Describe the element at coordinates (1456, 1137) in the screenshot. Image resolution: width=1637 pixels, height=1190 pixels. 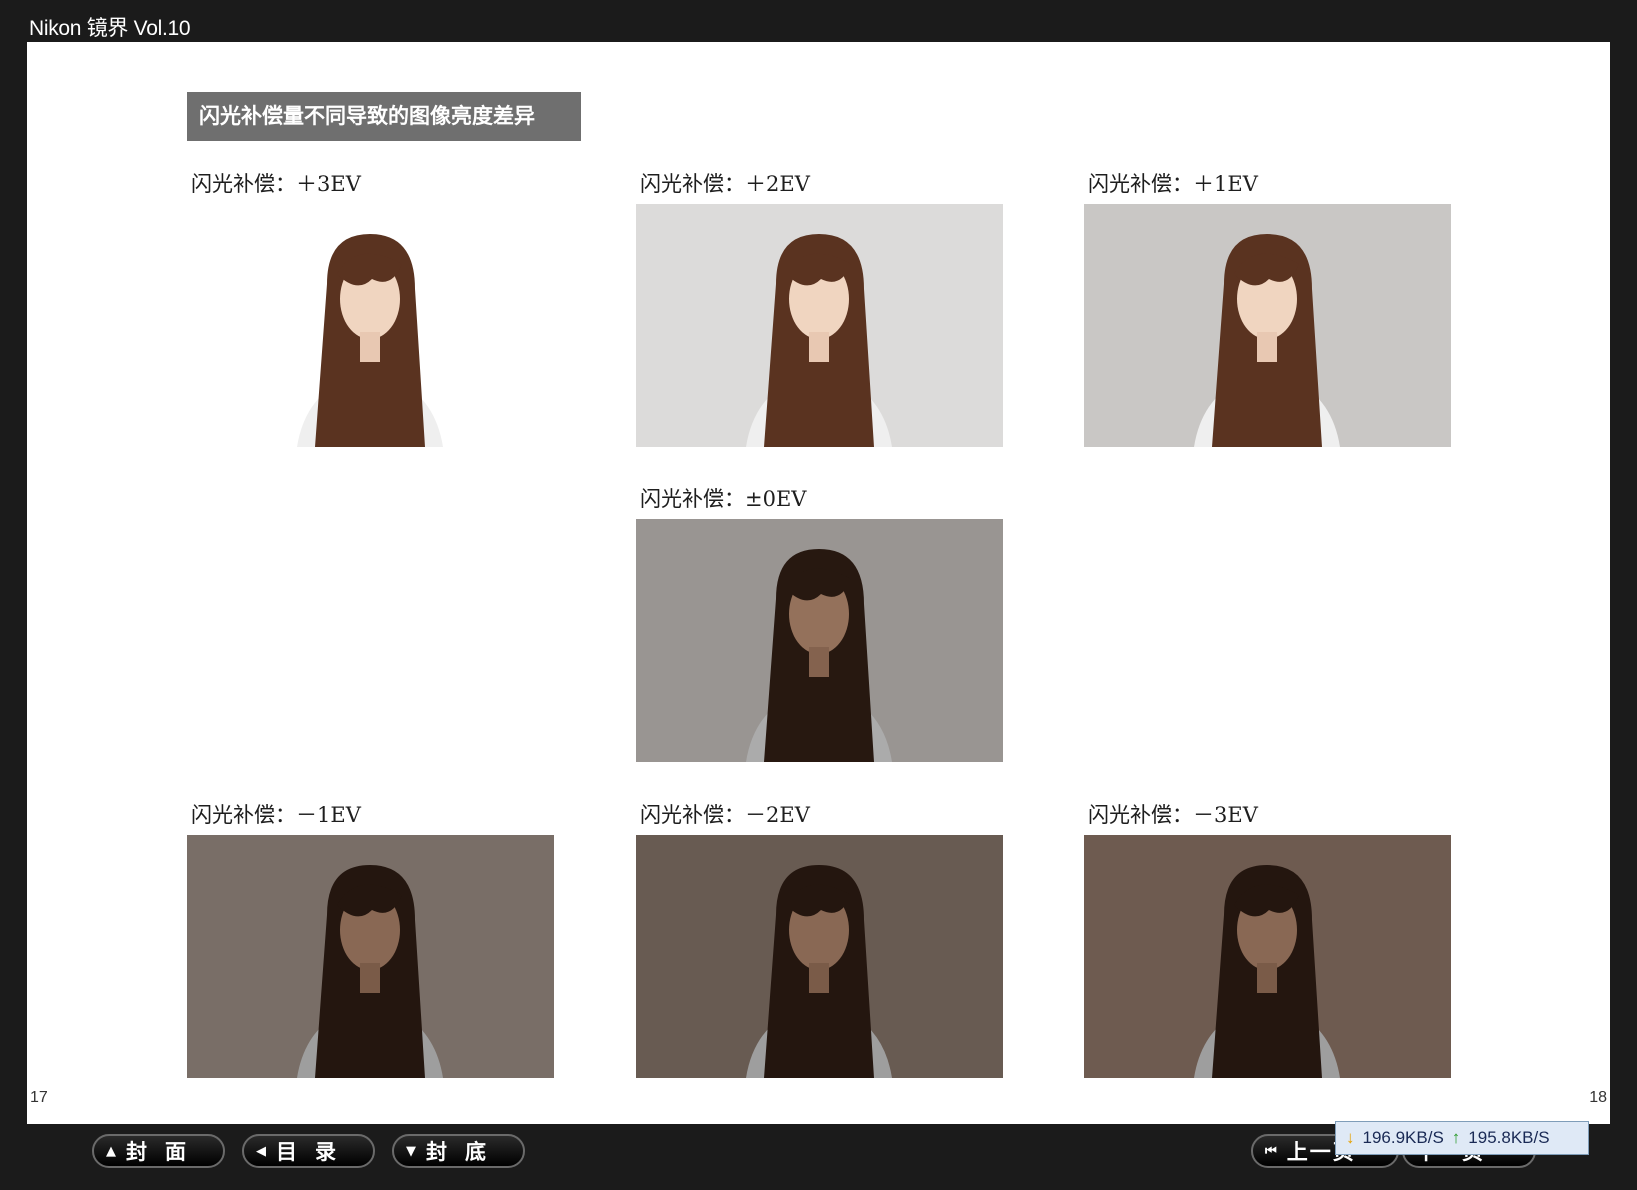
I see `upload-arrow-icon: ↑` at that location.